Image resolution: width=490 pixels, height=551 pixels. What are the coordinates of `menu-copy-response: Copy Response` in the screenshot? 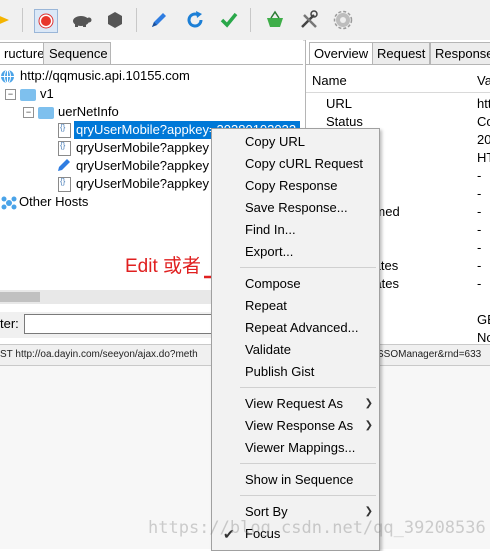 It's located at (295, 186).